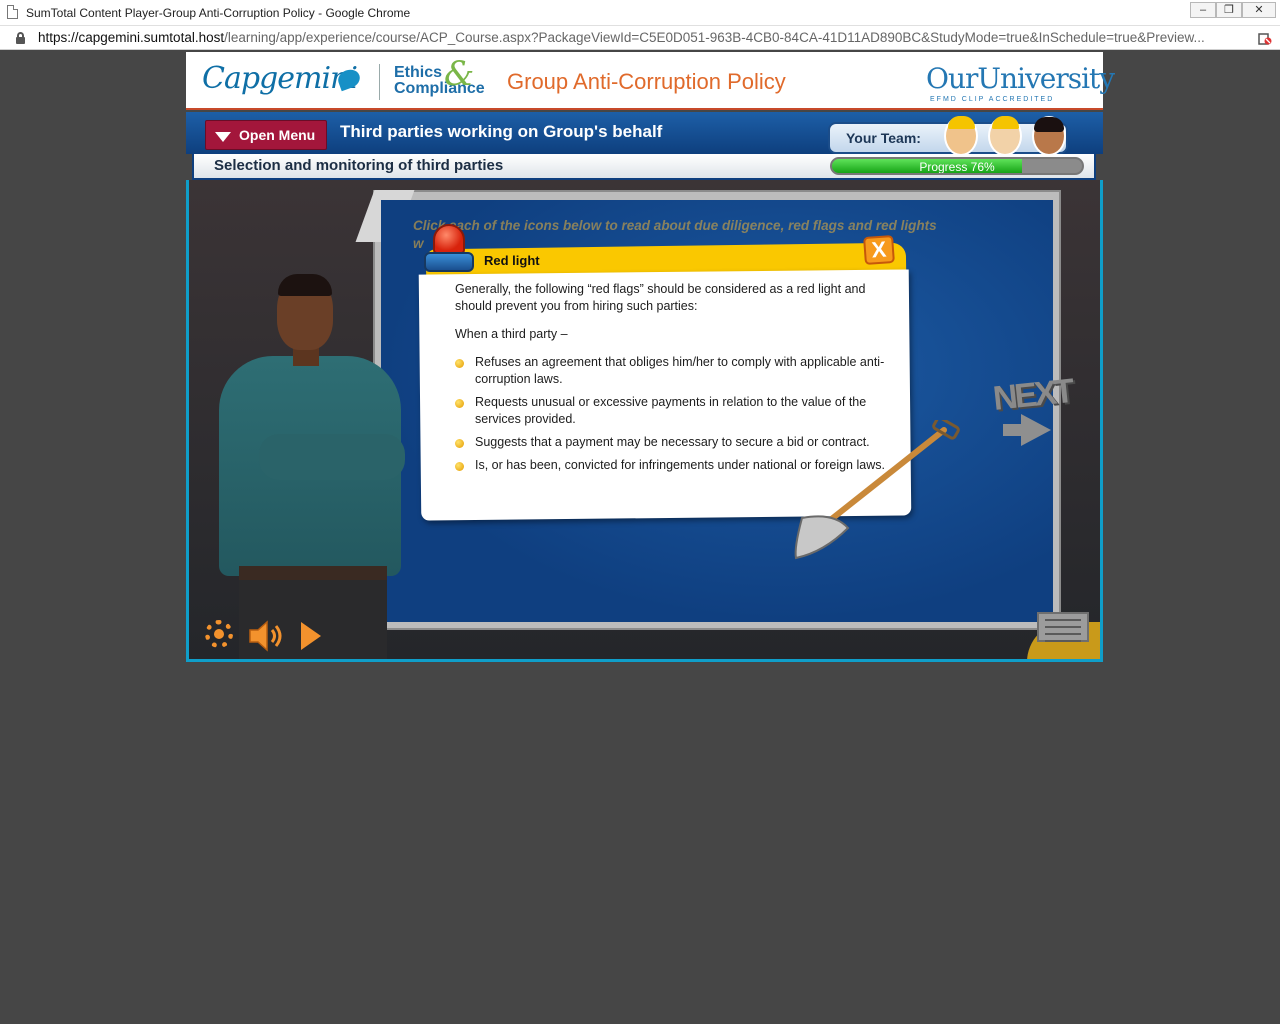  Describe the element at coordinates (332, 457) in the screenshot. I see `presenter-arms` at that location.